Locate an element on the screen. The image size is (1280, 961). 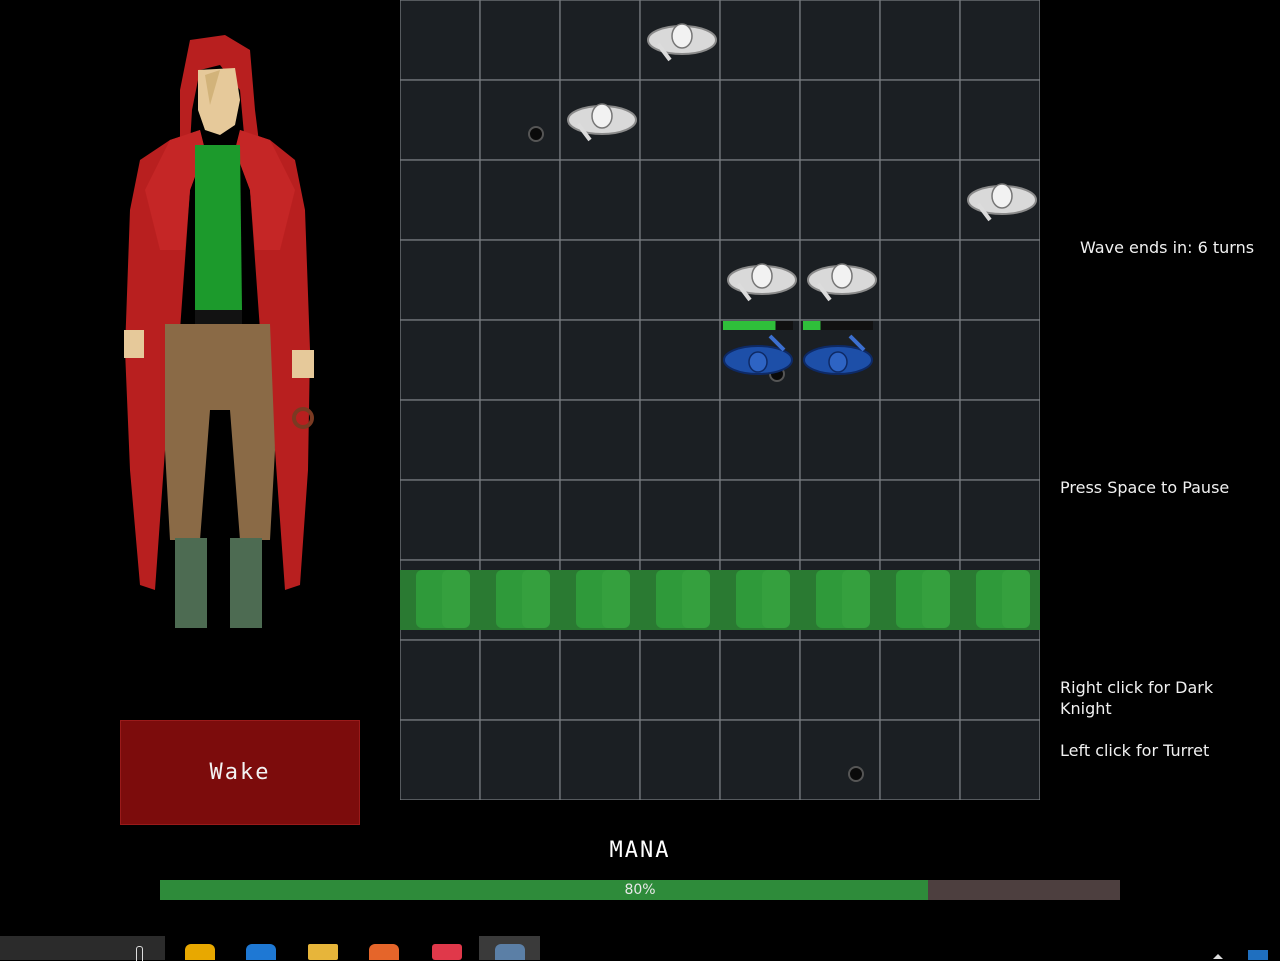
character-portrait is located at coordinates (220, 335).